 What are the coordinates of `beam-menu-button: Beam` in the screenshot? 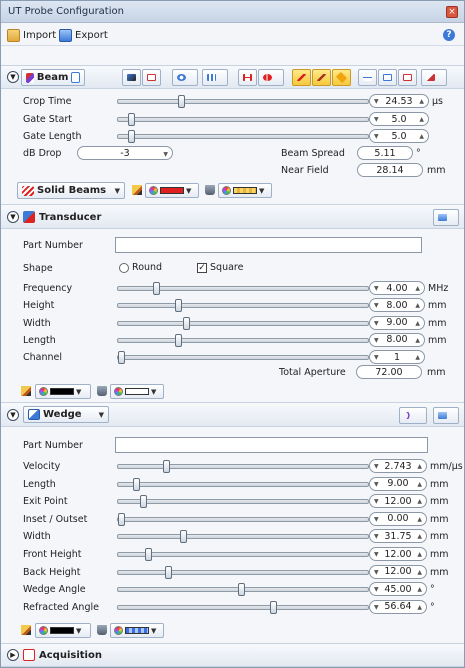 It's located at (53, 77).